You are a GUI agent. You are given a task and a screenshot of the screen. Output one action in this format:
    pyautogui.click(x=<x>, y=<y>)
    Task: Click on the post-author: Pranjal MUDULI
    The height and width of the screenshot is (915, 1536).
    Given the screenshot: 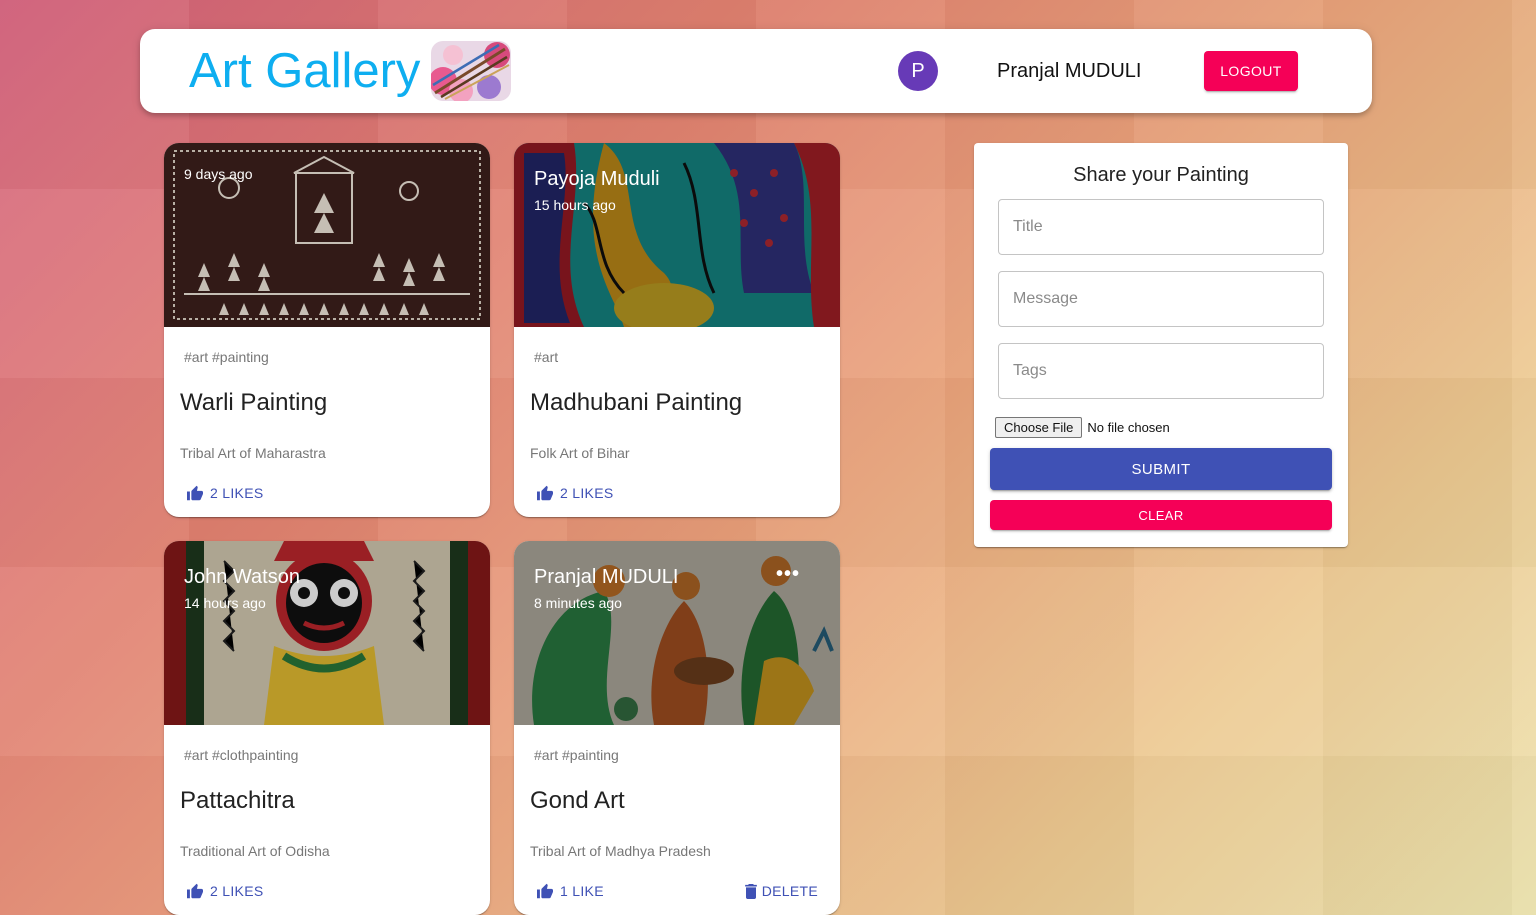 What is the action you would take?
    pyautogui.click(x=606, y=577)
    